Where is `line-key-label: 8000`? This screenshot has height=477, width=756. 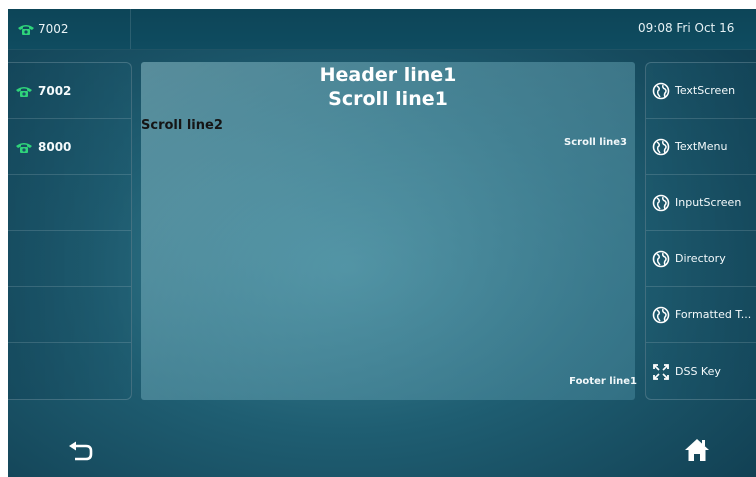
line-key-label: 8000 is located at coordinates (55, 146).